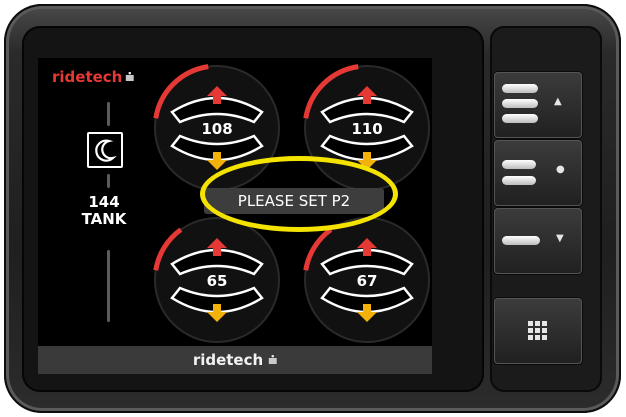 This screenshot has width=626, height=417. I want to click on gauge-pressure-value: 67, so click(367, 281).